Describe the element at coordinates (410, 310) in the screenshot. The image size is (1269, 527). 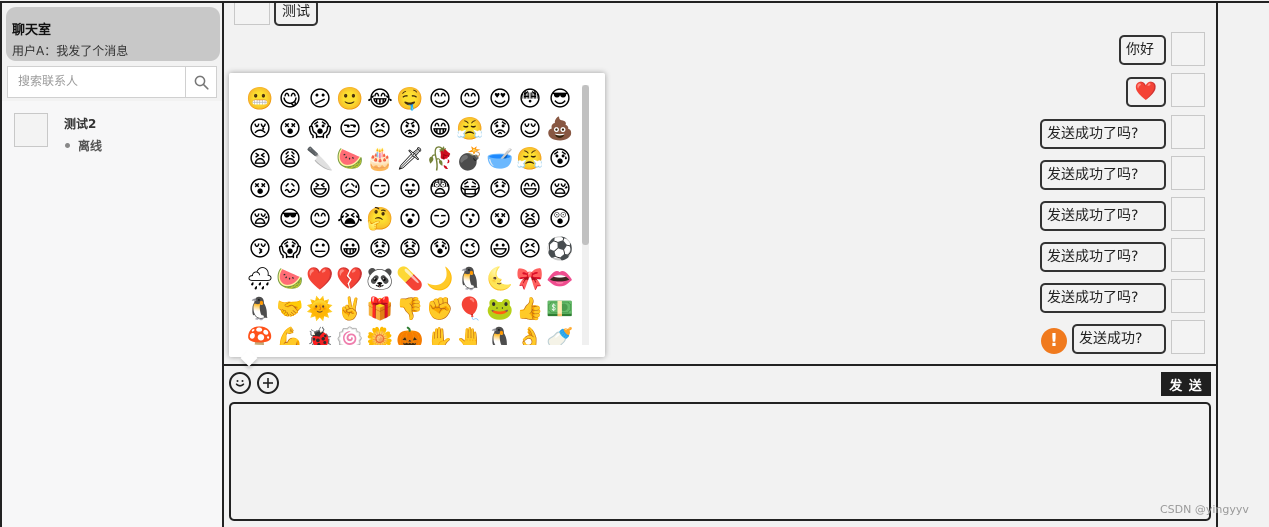
I see `emoji-option: 👎` at that location.